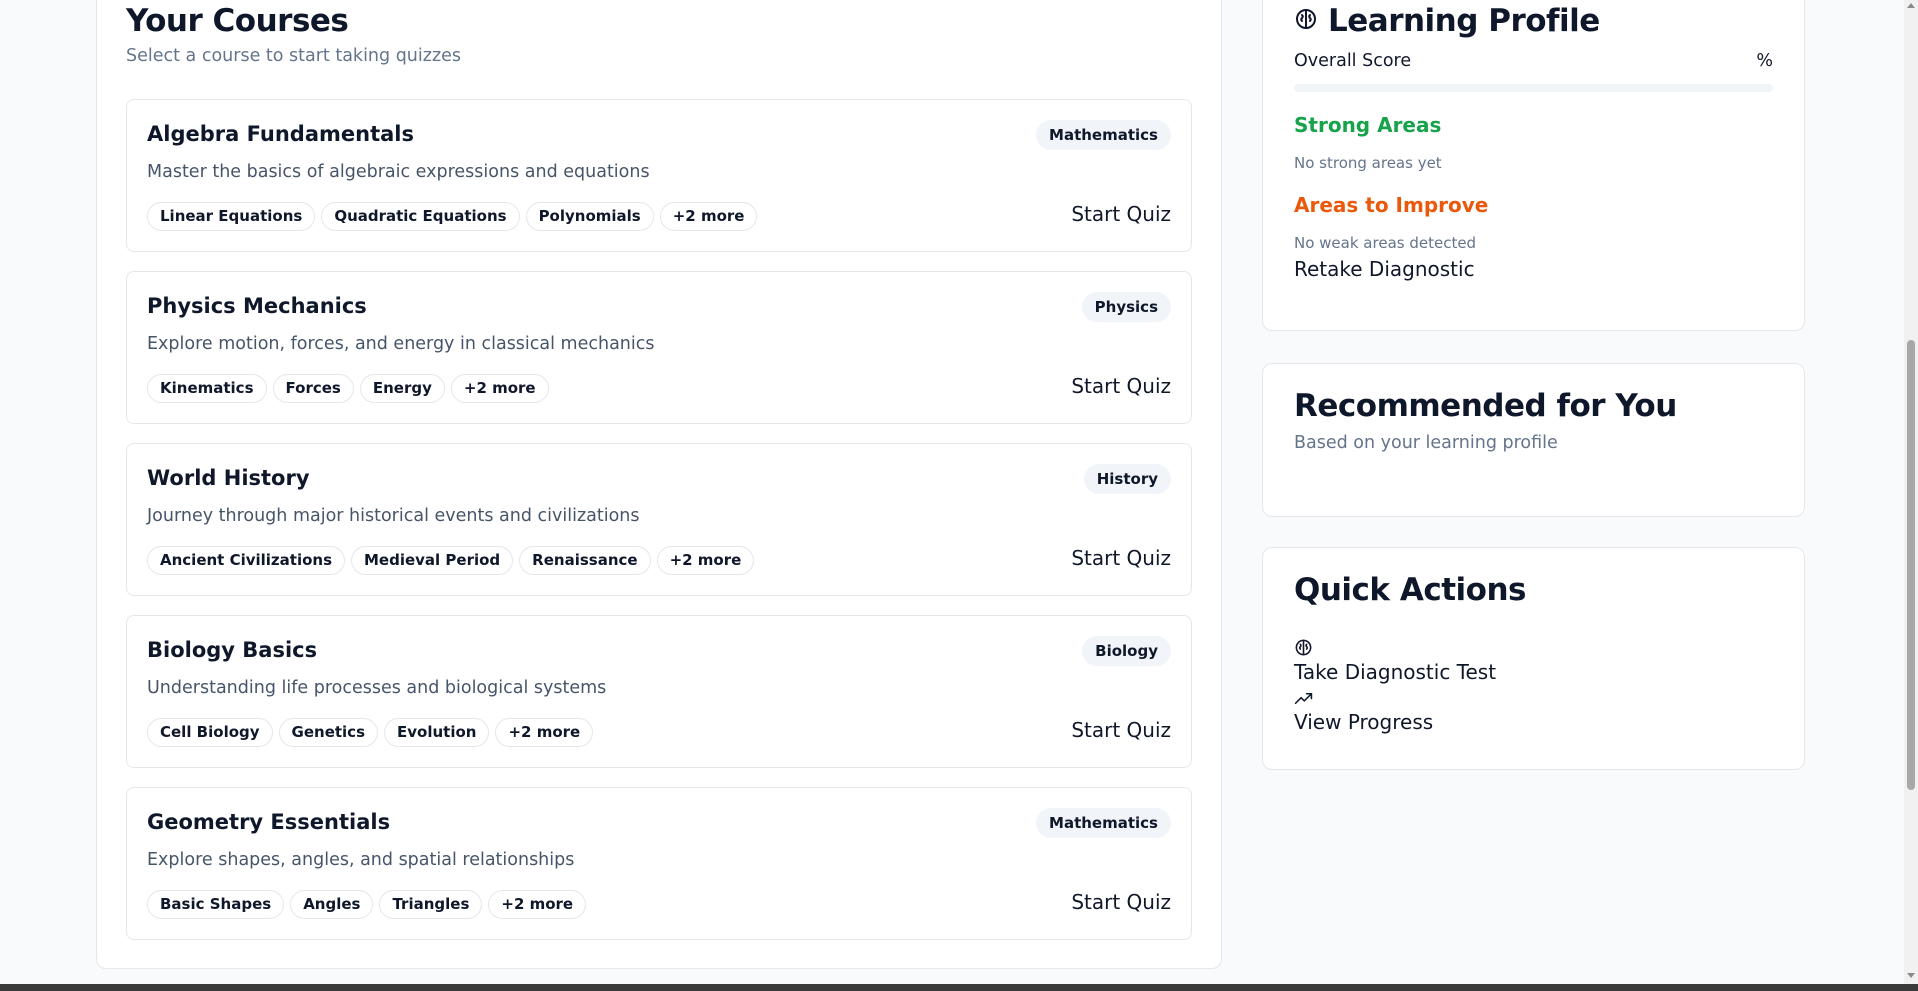 The height and width of the screenshot is (991, 1918). What do you see at coordinates (1384, 269) in the screenshot?
I see `retake-diagnostic-button: Retake Diagnostic` at bounding box center [1384, 269].